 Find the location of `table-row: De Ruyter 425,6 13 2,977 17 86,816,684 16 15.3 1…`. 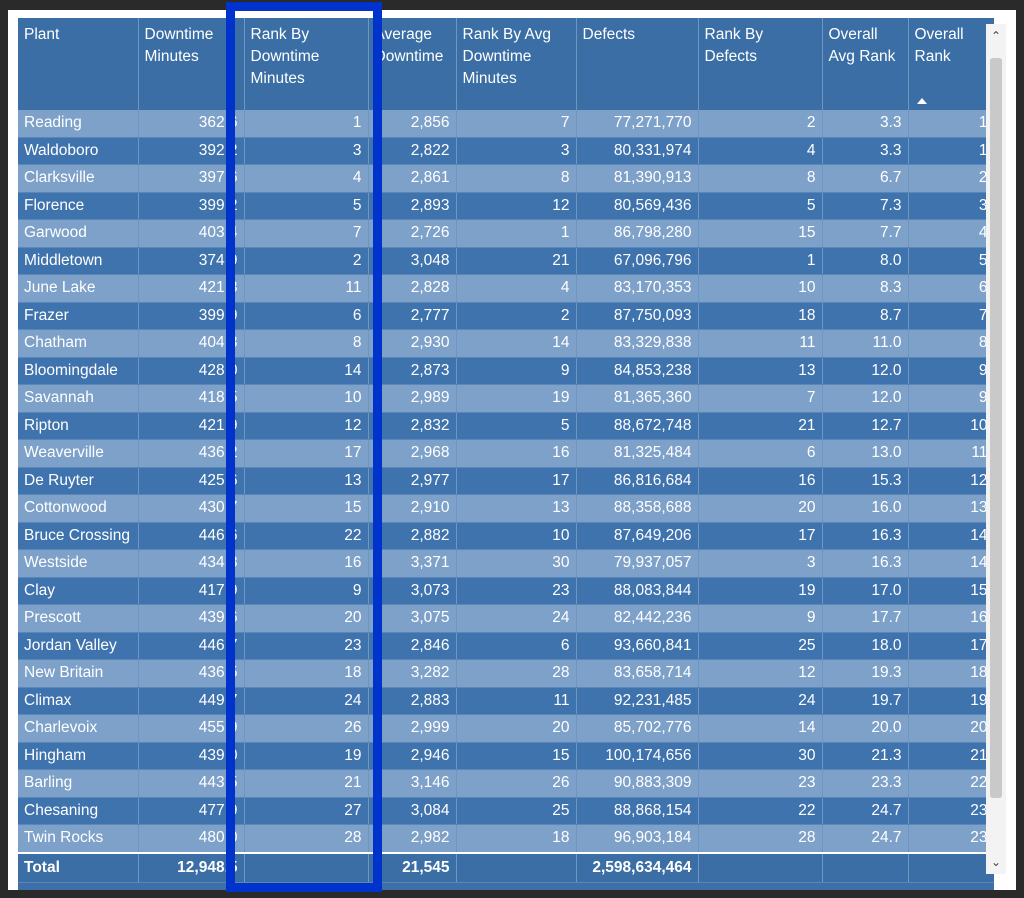

table-row: De Ruyter 425,6 13 2,977 17 86,816,684 16 15.3 1… is located at coordinates (506, 481).